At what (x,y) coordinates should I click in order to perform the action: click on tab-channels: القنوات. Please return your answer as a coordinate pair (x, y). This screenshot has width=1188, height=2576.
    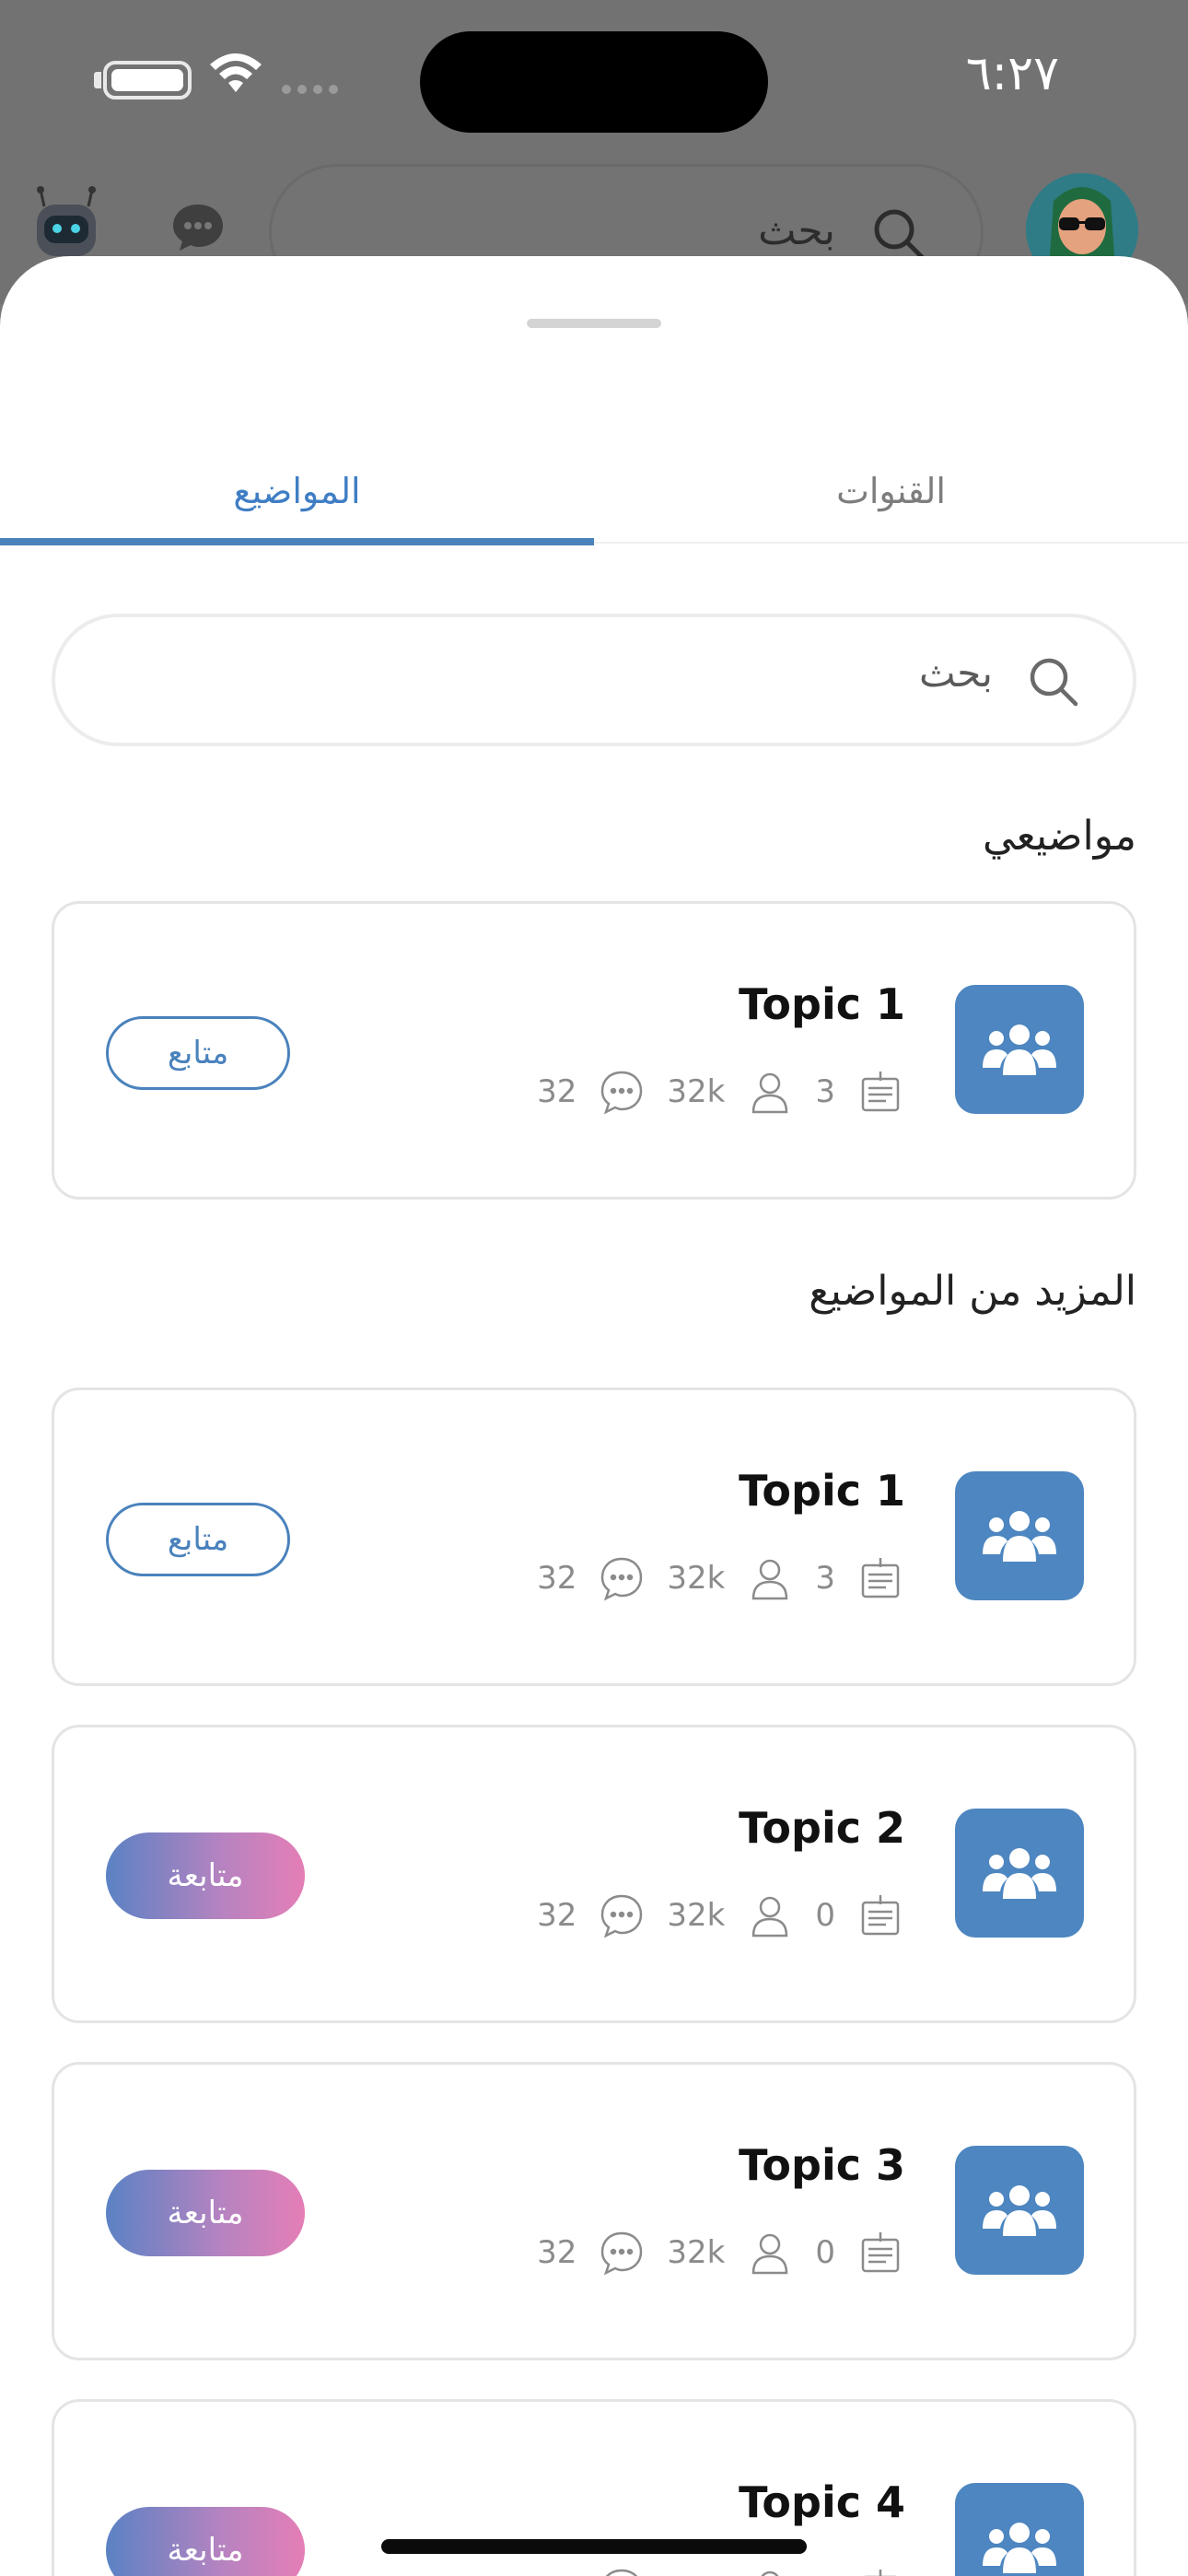
    Looking at the image, I should click on (891, 484).